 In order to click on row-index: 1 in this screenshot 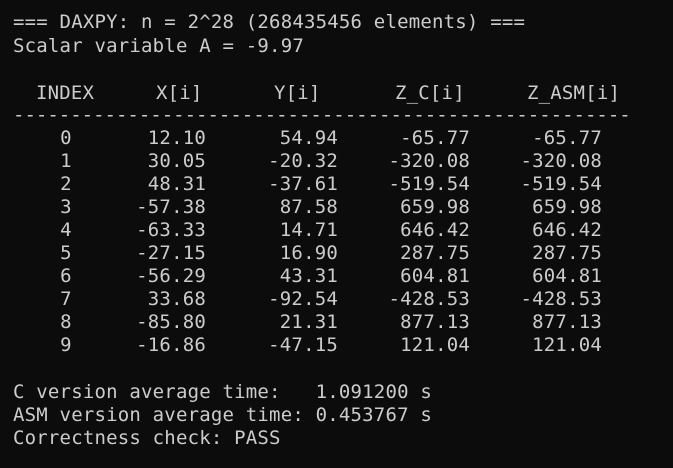, I will do `click(66, 161)`.